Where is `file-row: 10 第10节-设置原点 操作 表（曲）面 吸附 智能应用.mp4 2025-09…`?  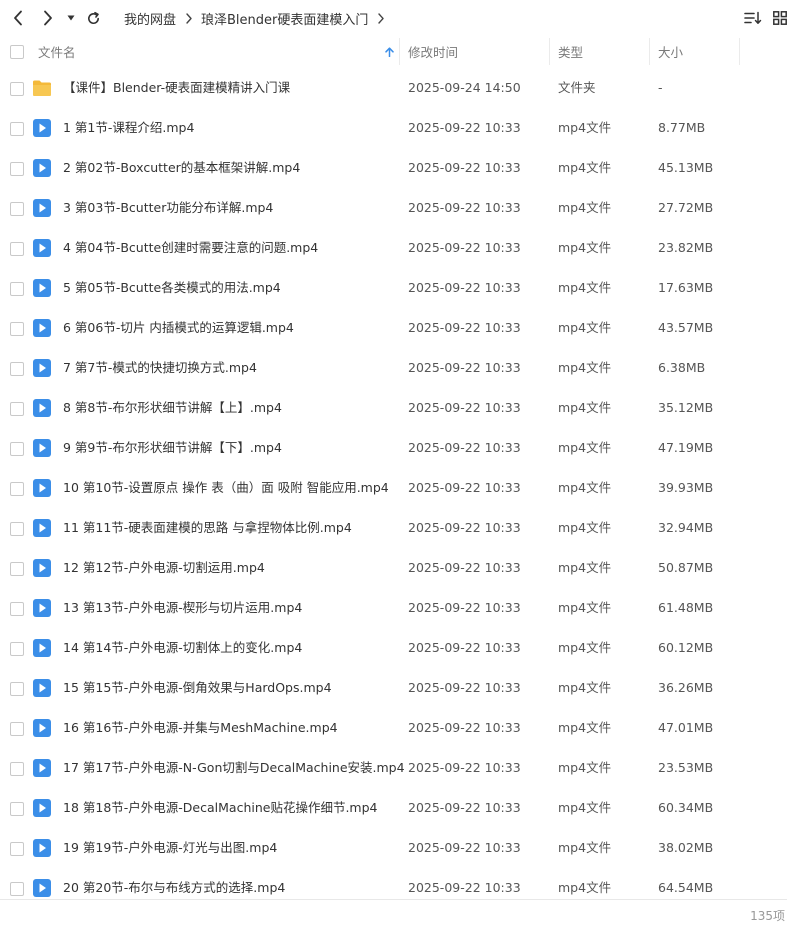
file-row: 10 第10节-设置原点 操作 表（曲）面 吸附 智能应用.mp4 2025-09… is located at coordinates (393, 488).